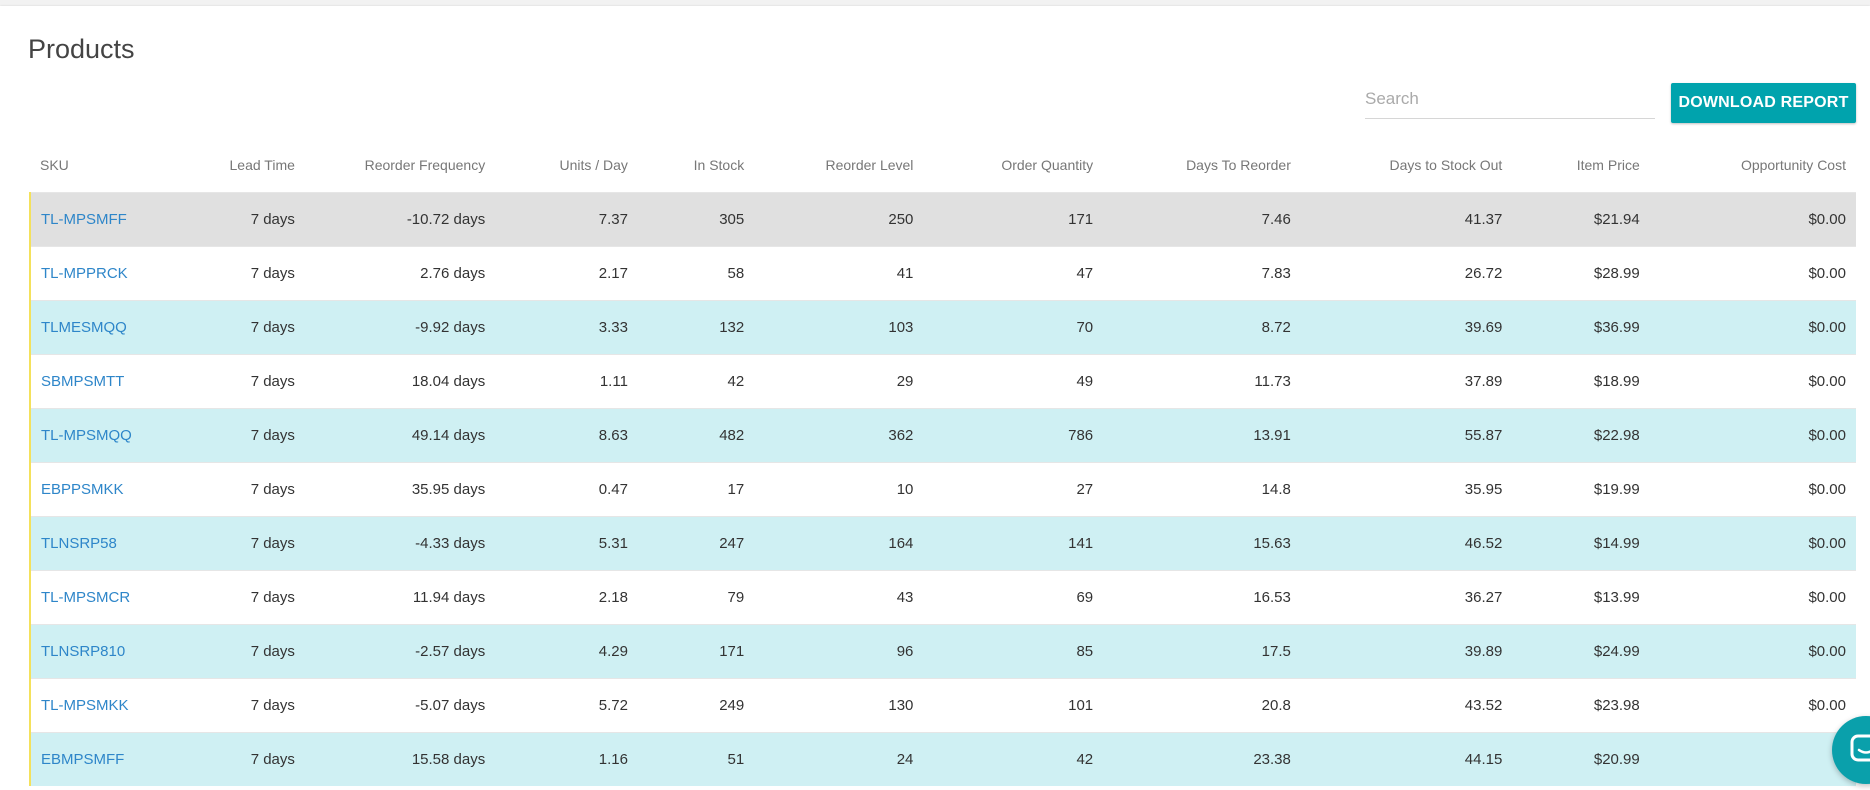 This screenshot has height=790, width=1870. Describe the element at coordinates (1202, 597) in the screenshot. I see `cell-days-to-reorder: 16.53` at that location.